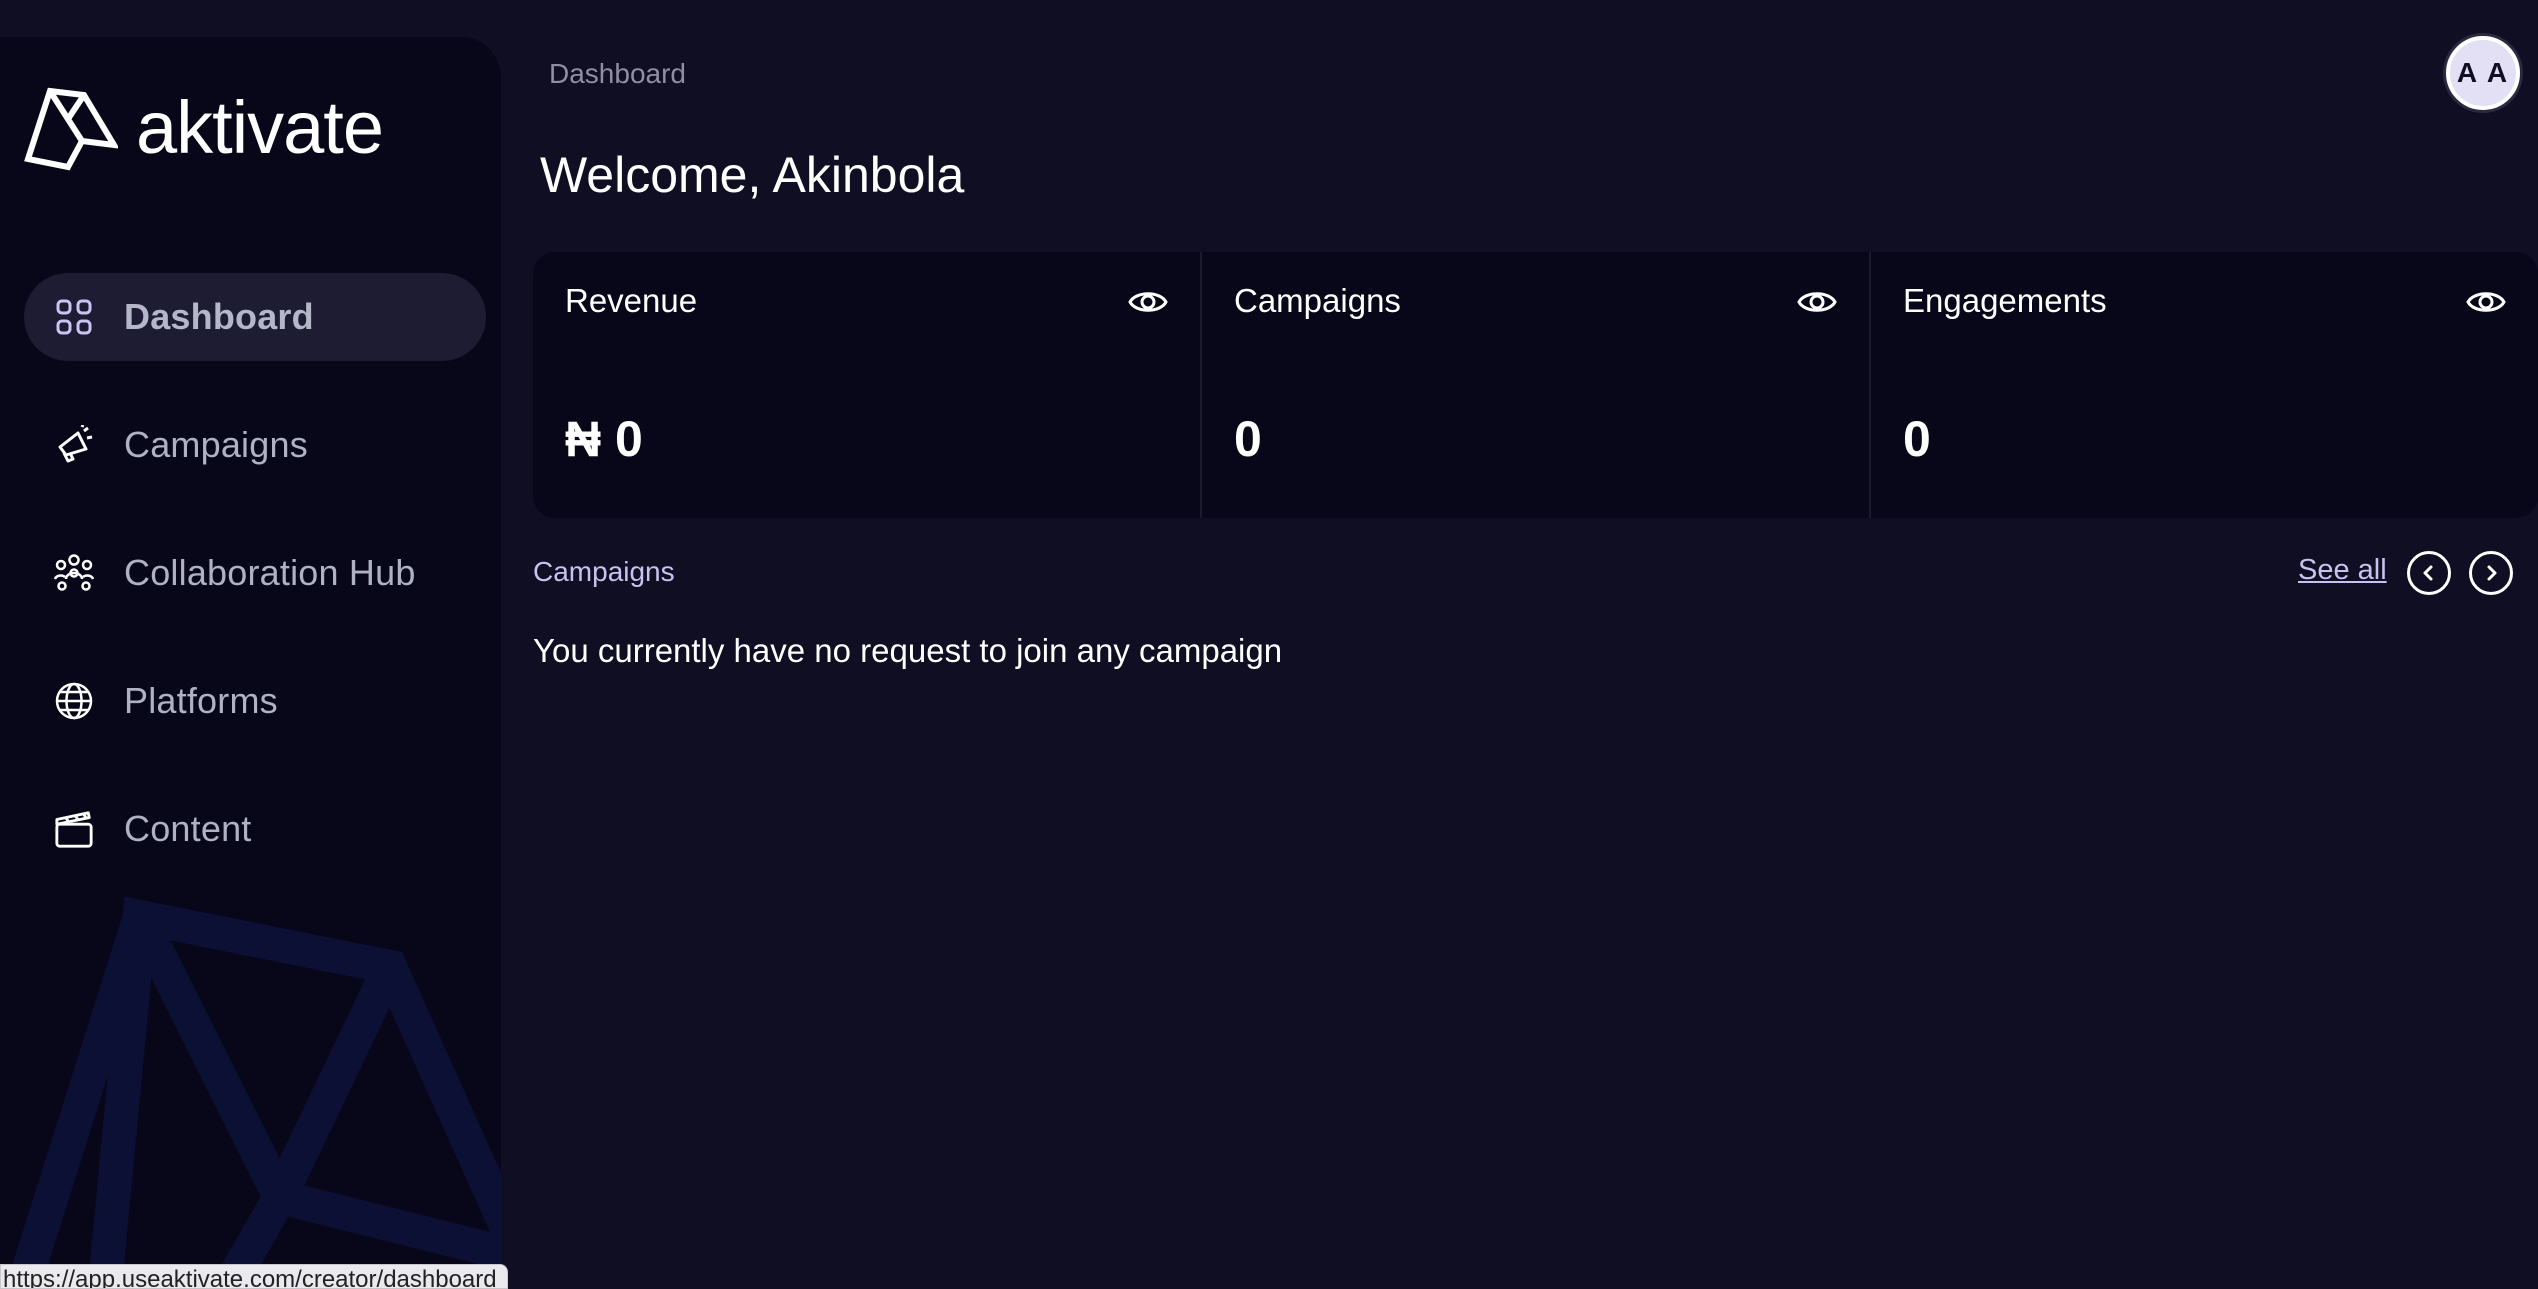 The image size is (2538, 1289). I want to click on sidebar-item-campaigns: Campaigns, so click(255, 445).